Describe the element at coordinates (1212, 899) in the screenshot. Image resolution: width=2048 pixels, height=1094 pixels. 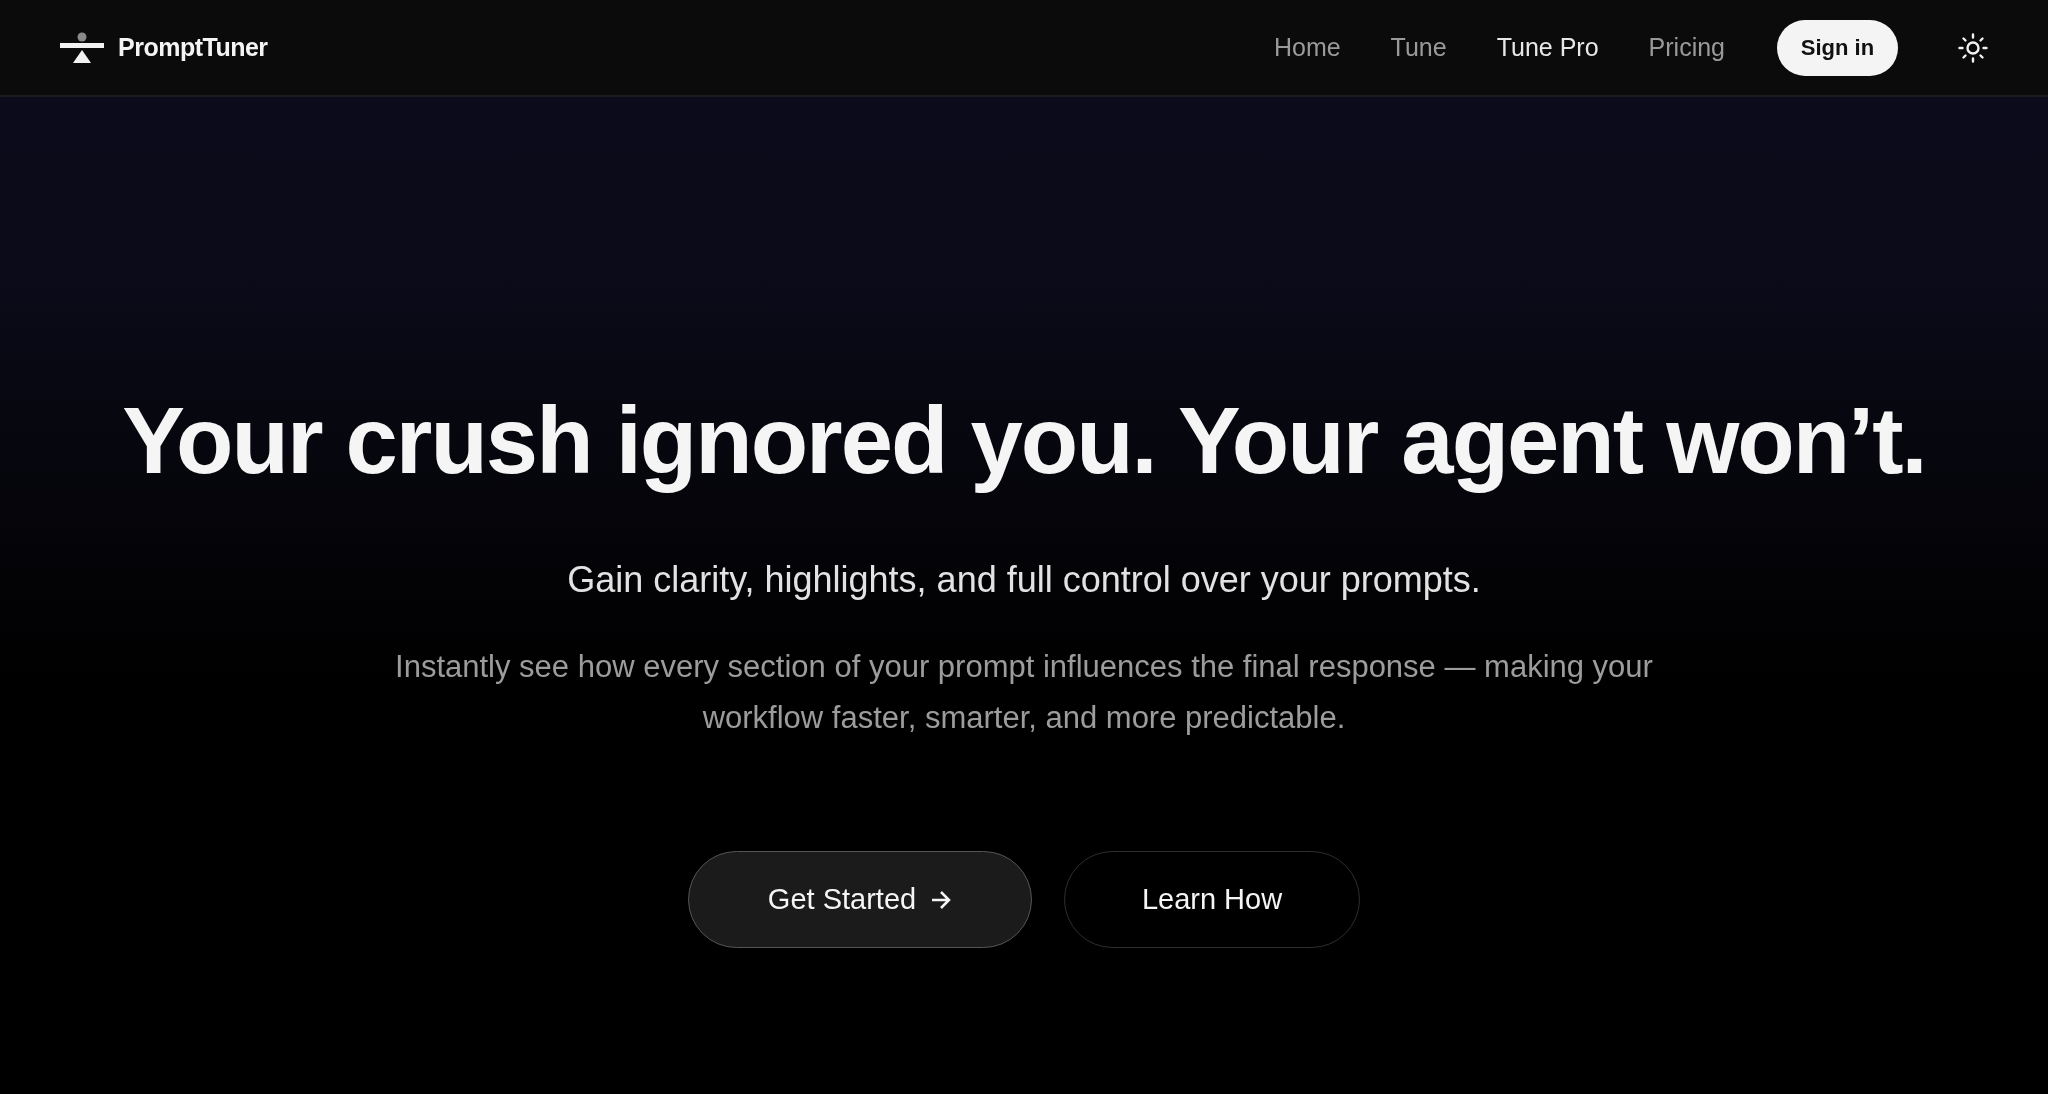
I see `learn-how-button: Learn How` at that location.